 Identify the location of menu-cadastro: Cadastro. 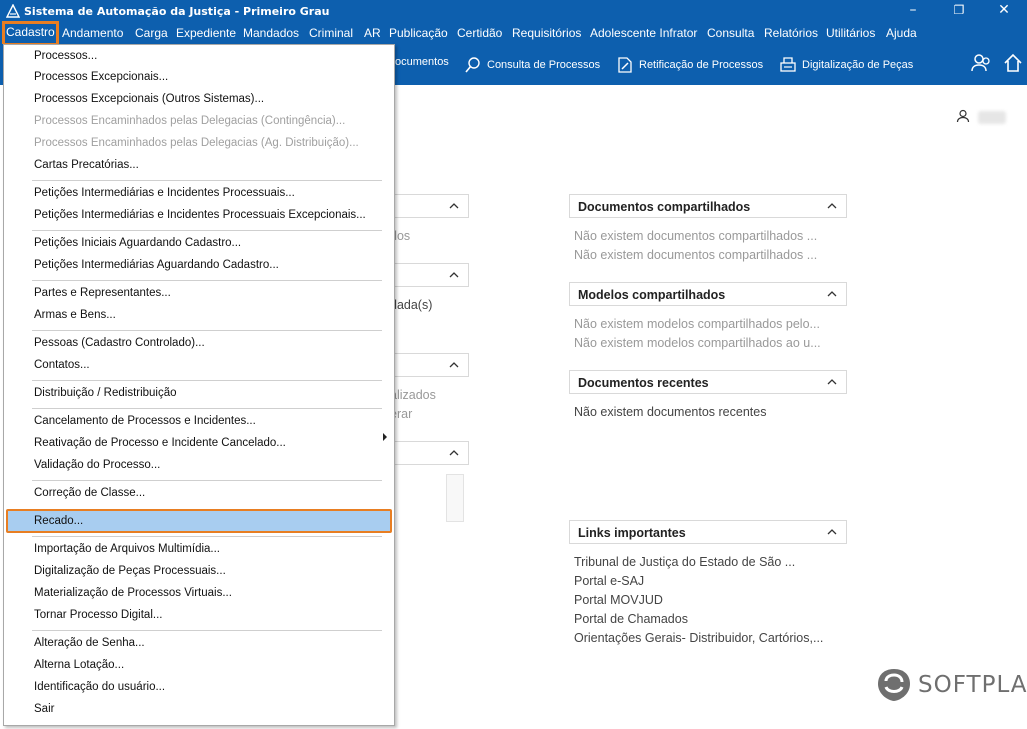
(30, 33).